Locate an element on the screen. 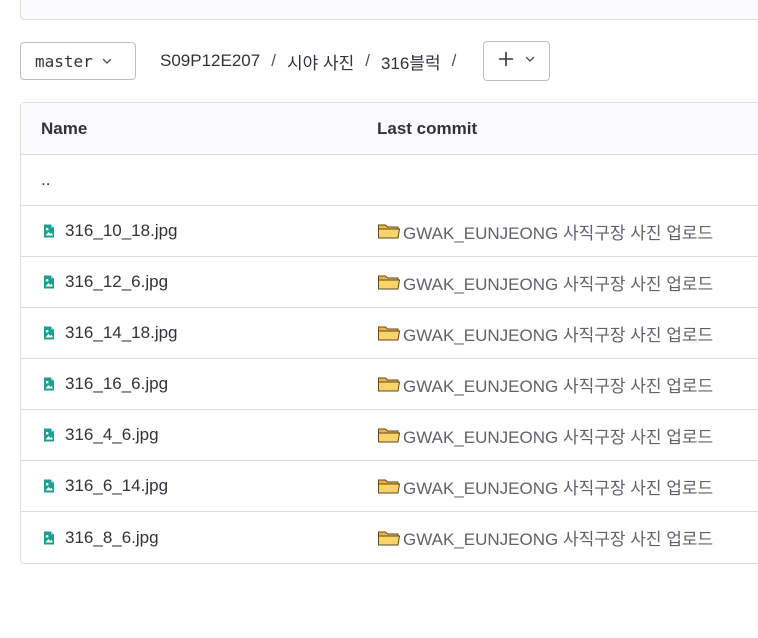 This screenshot has height=638, width=758. table-row: 316_14_18.jpg GWAK_EUNJEONG 사직구장 사진 업로드 is located at coordinates (389, 333).